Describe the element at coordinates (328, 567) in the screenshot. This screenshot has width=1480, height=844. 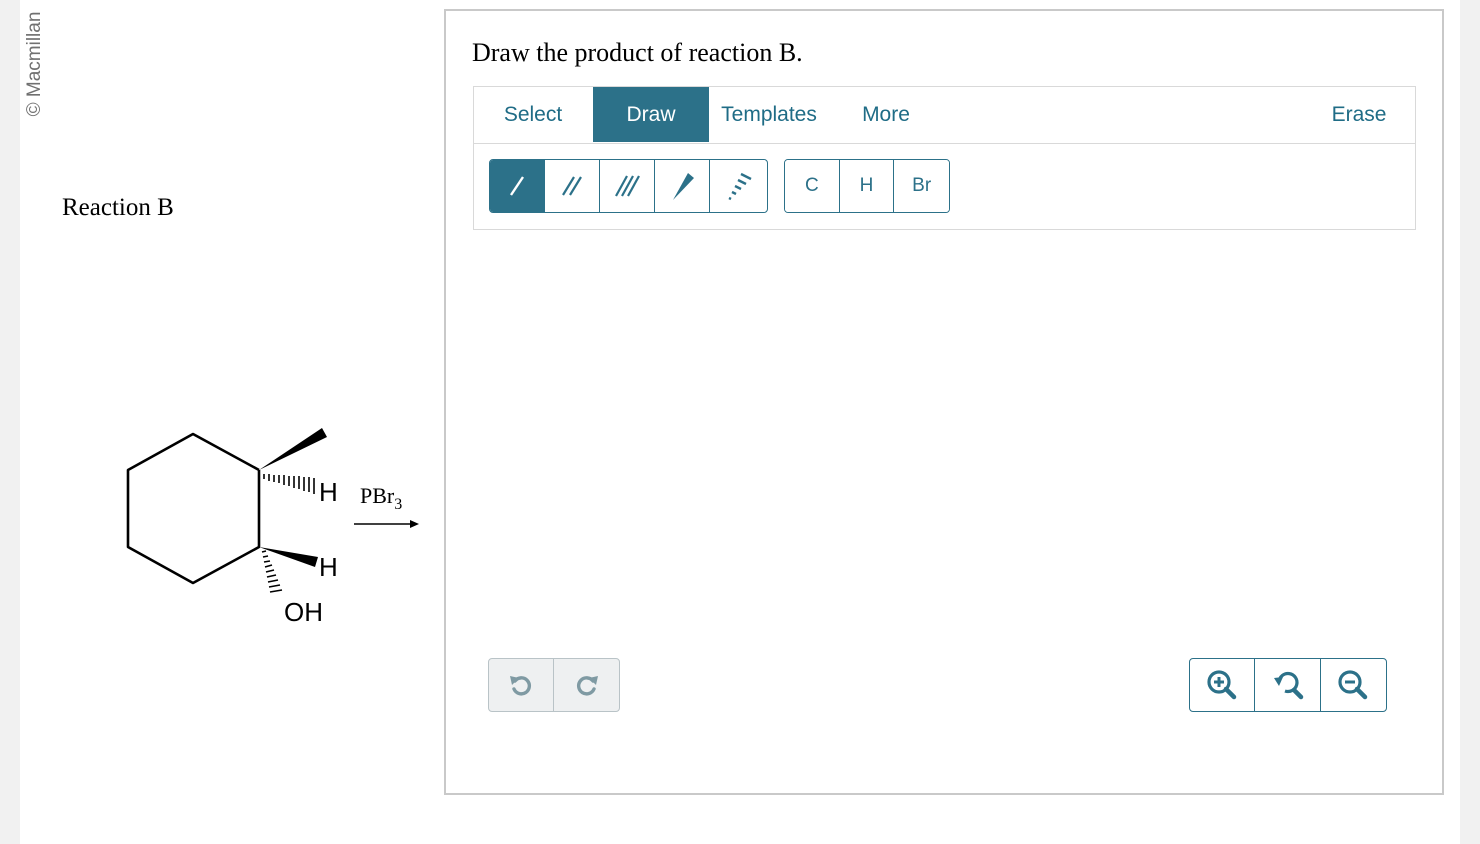
I see `bottom-h-label: H` at that location.